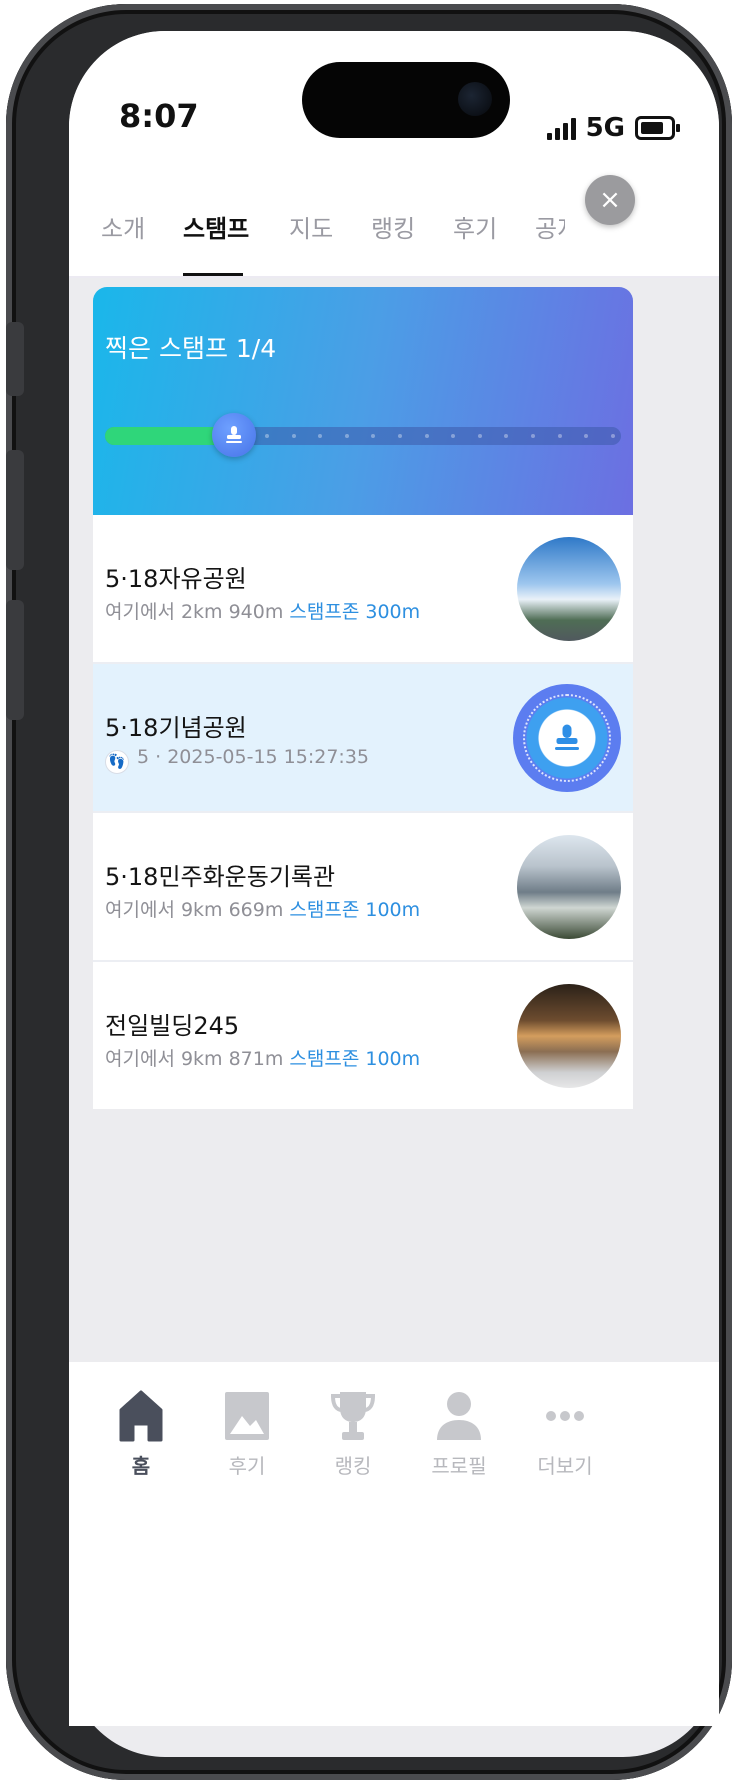  Describe the element at coordinates (262, 757) in the screenshot. I see `visit-time: · 2025-05-15 15:27:35` at that location.